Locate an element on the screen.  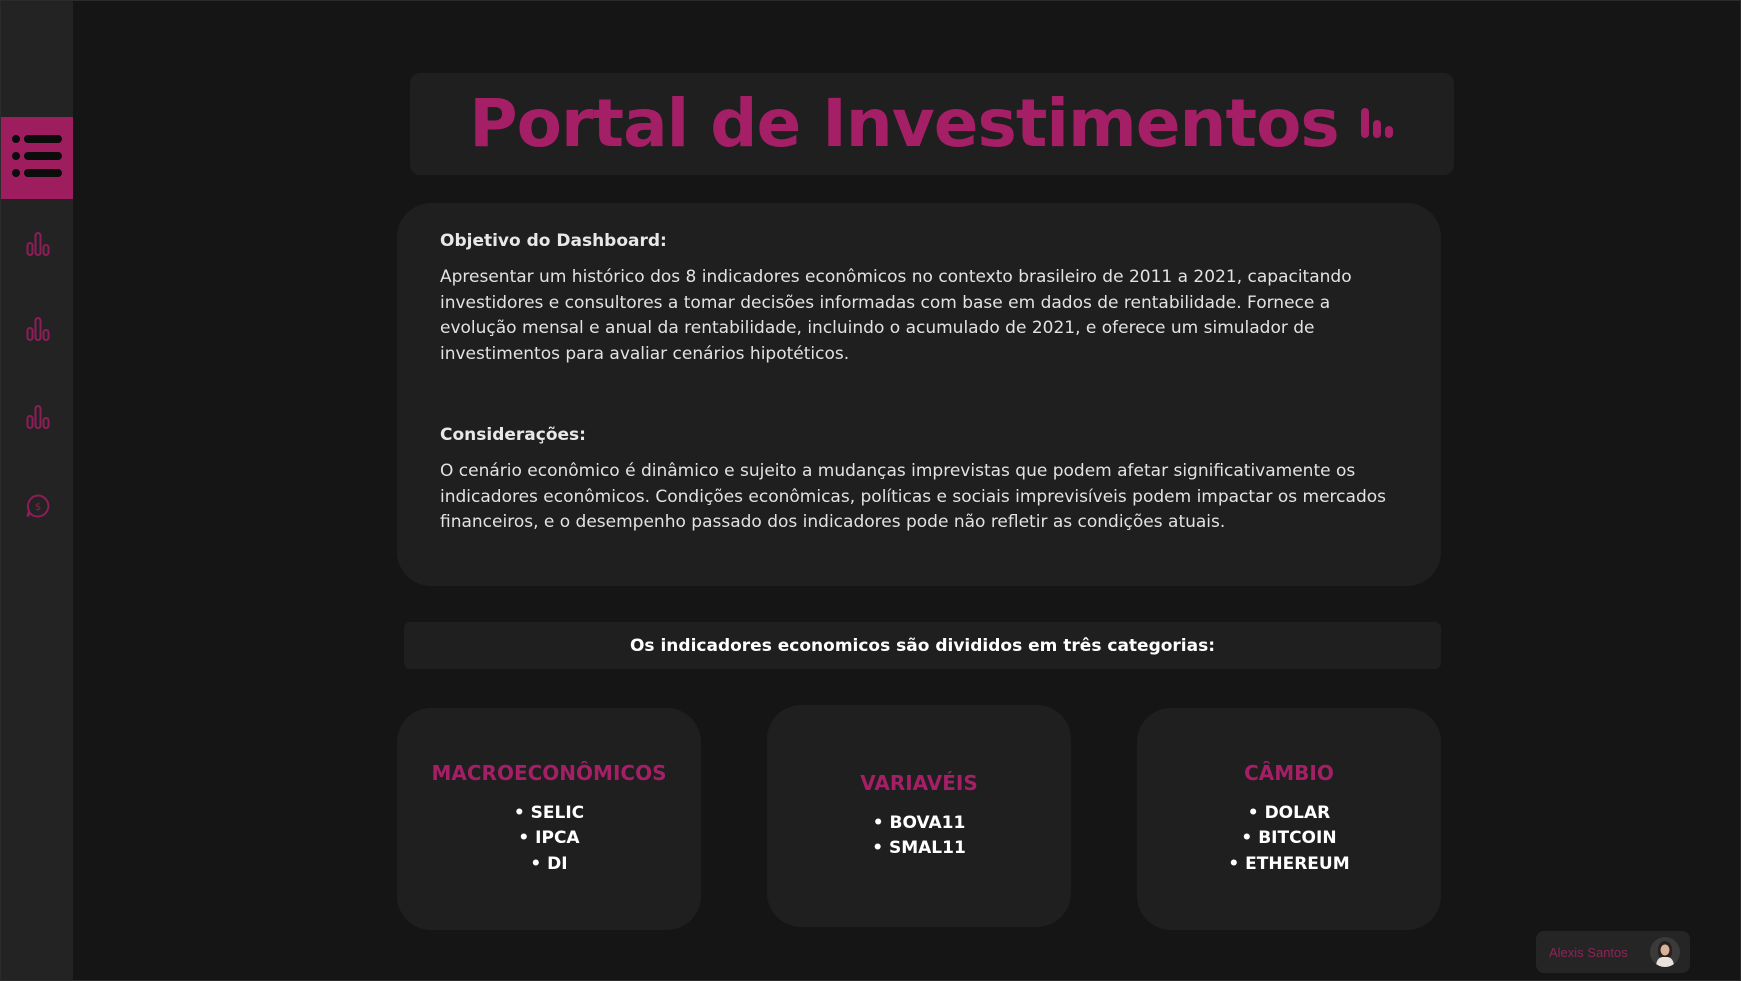
category-card-variaveis: VARIAVÉIS • BOVA11 • SMAL11 is located at coordinates (919, 816).